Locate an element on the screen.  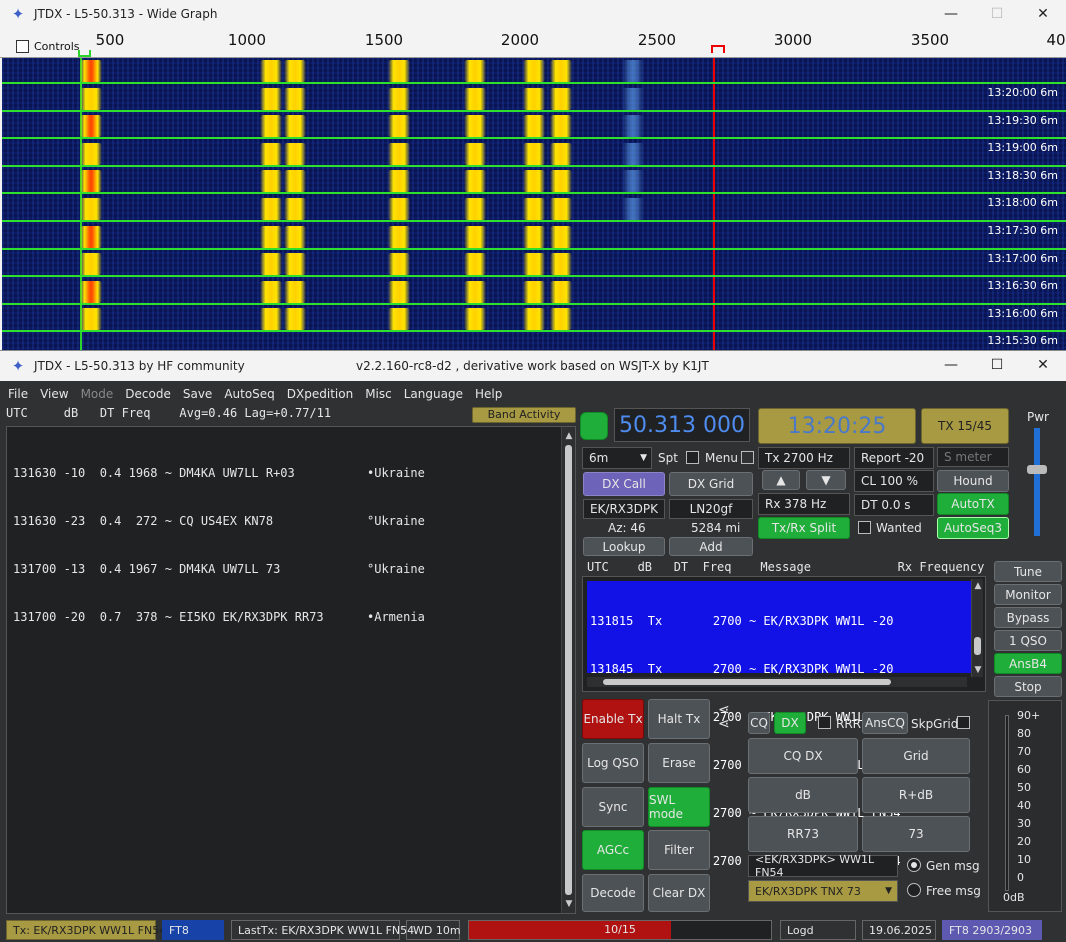
decode-button: Decode is located at coordinates (613, 893).